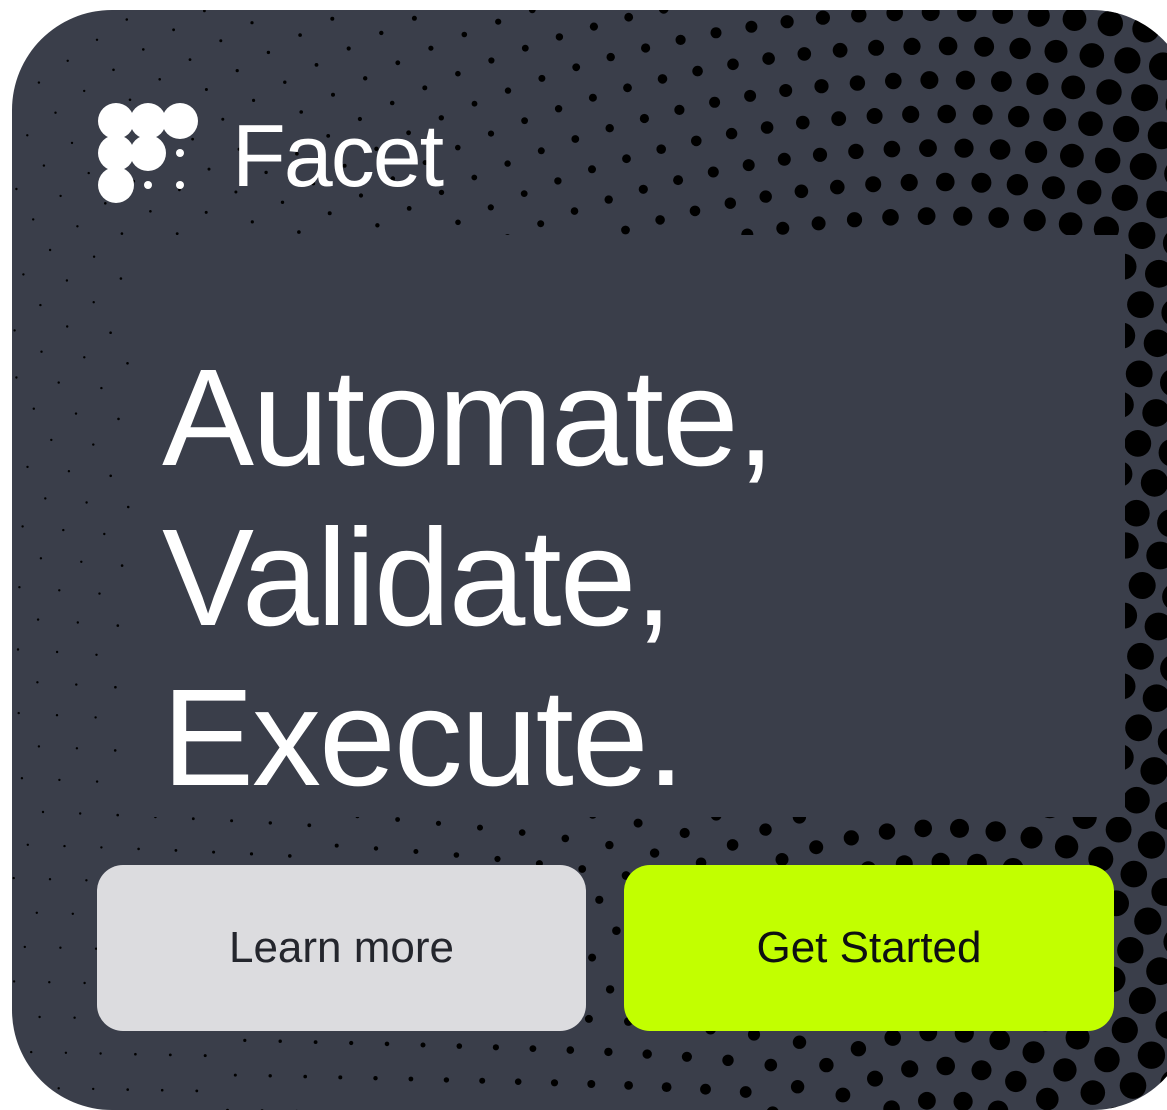  I want to click on headline-line: Execute., so click(612, 738).